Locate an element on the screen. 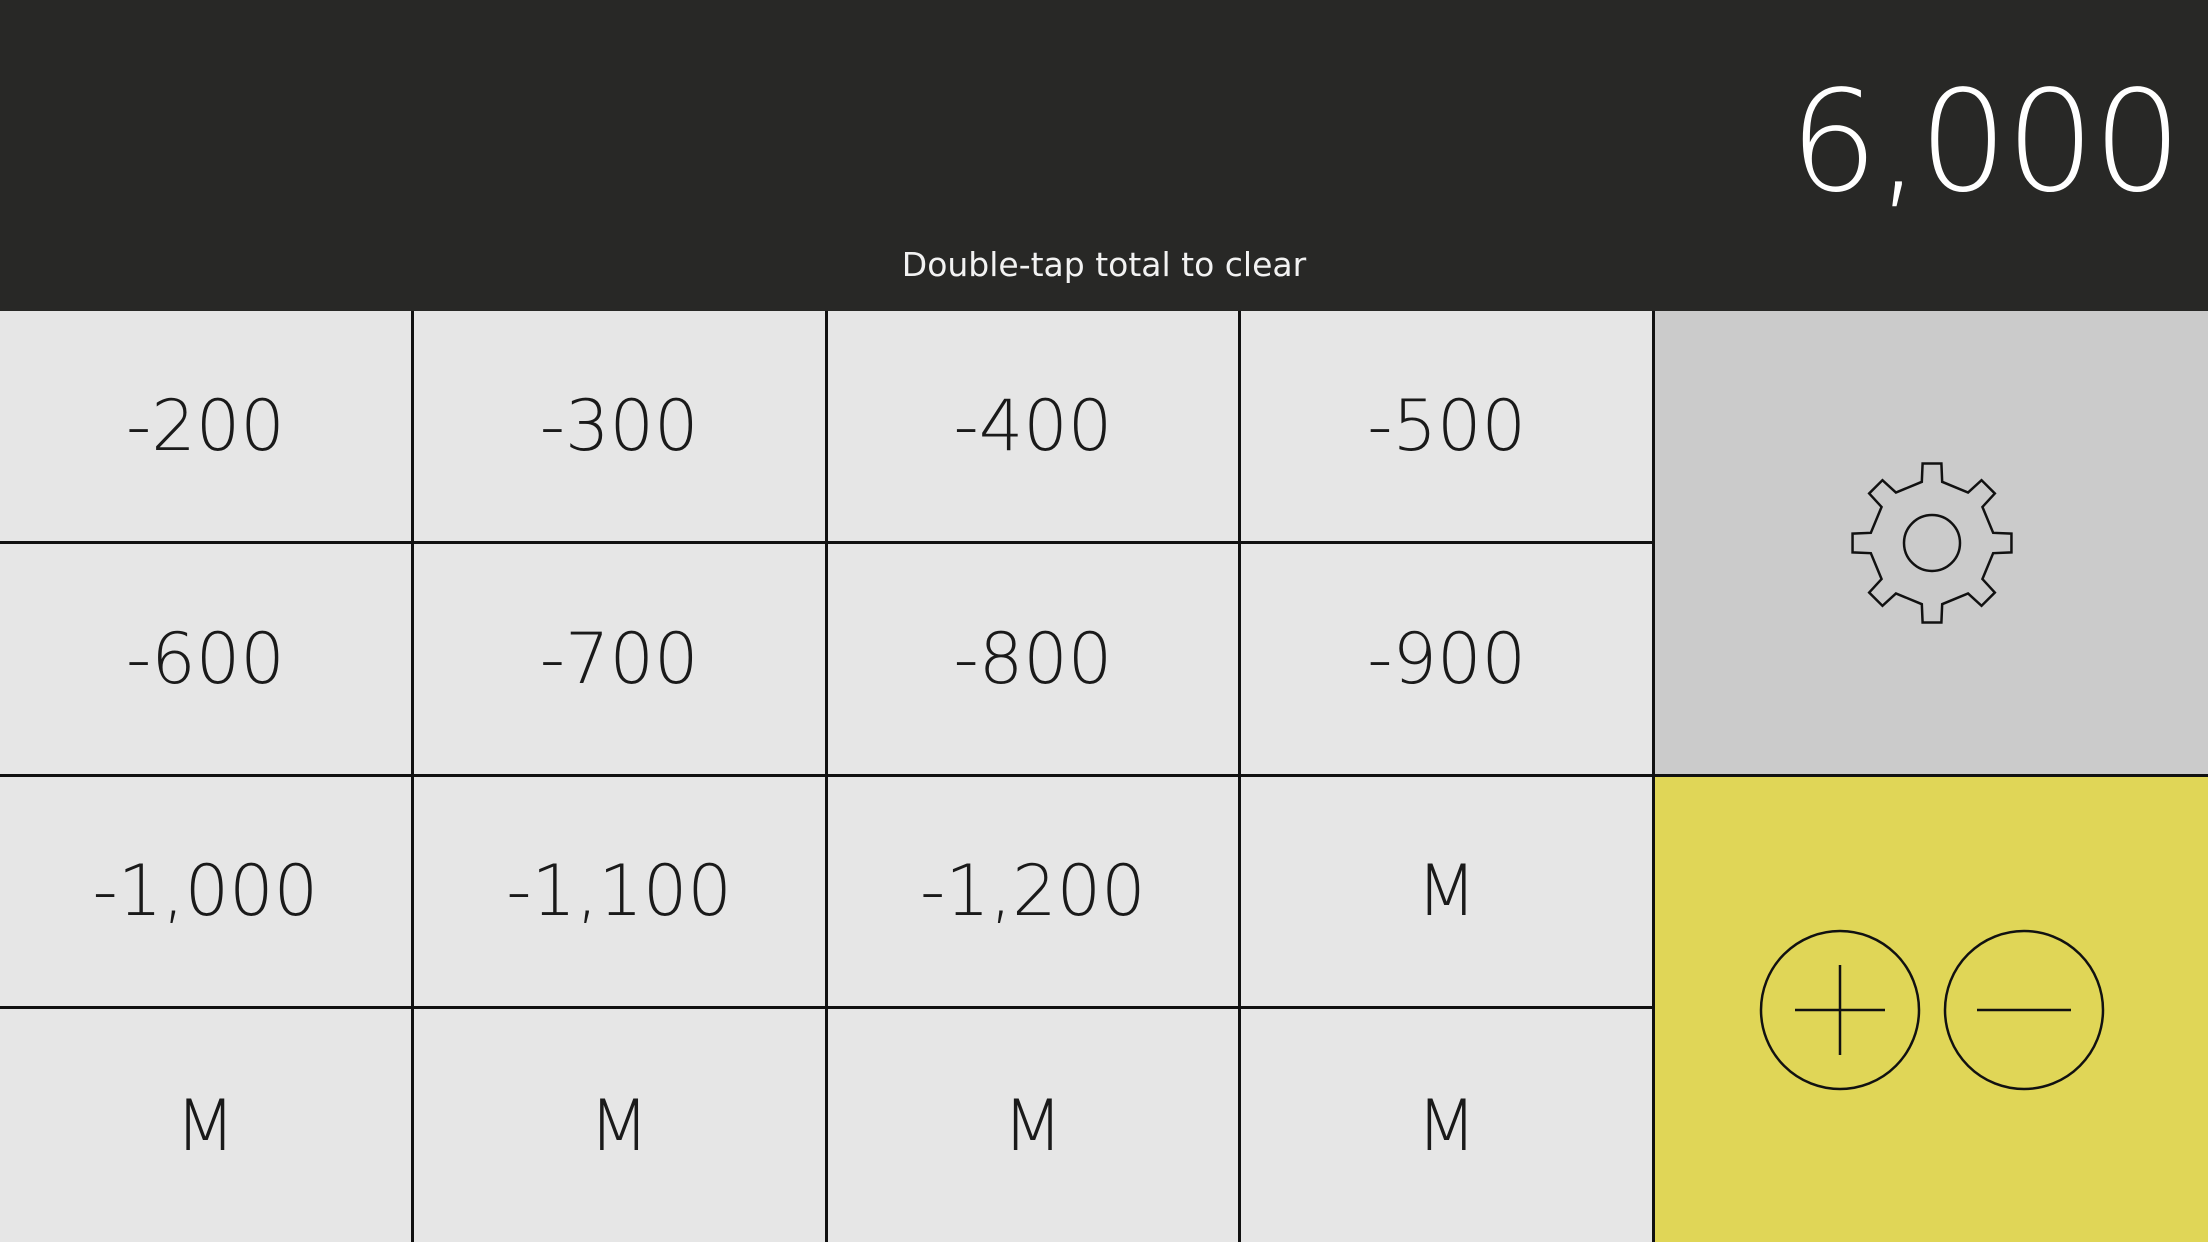  settings-button is located at coordinates (1931, 544).